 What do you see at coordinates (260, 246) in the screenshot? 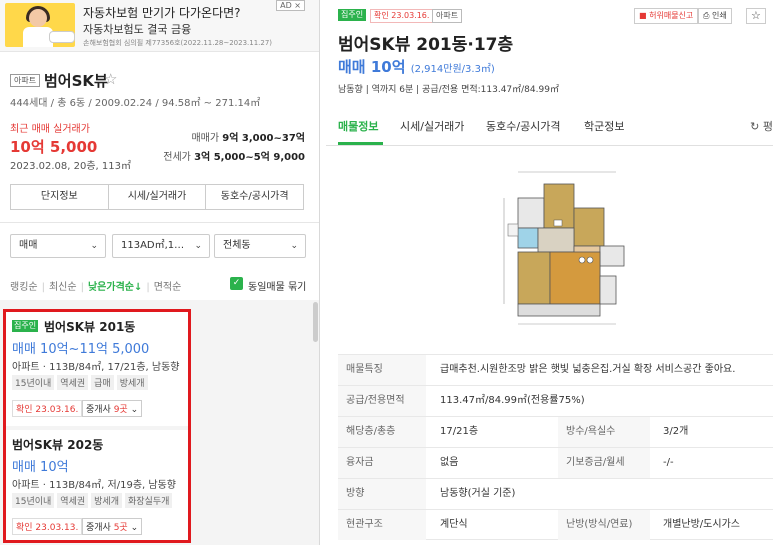
I see `dong-select: 전체동 ⌄` at bounding box center [260, 246].